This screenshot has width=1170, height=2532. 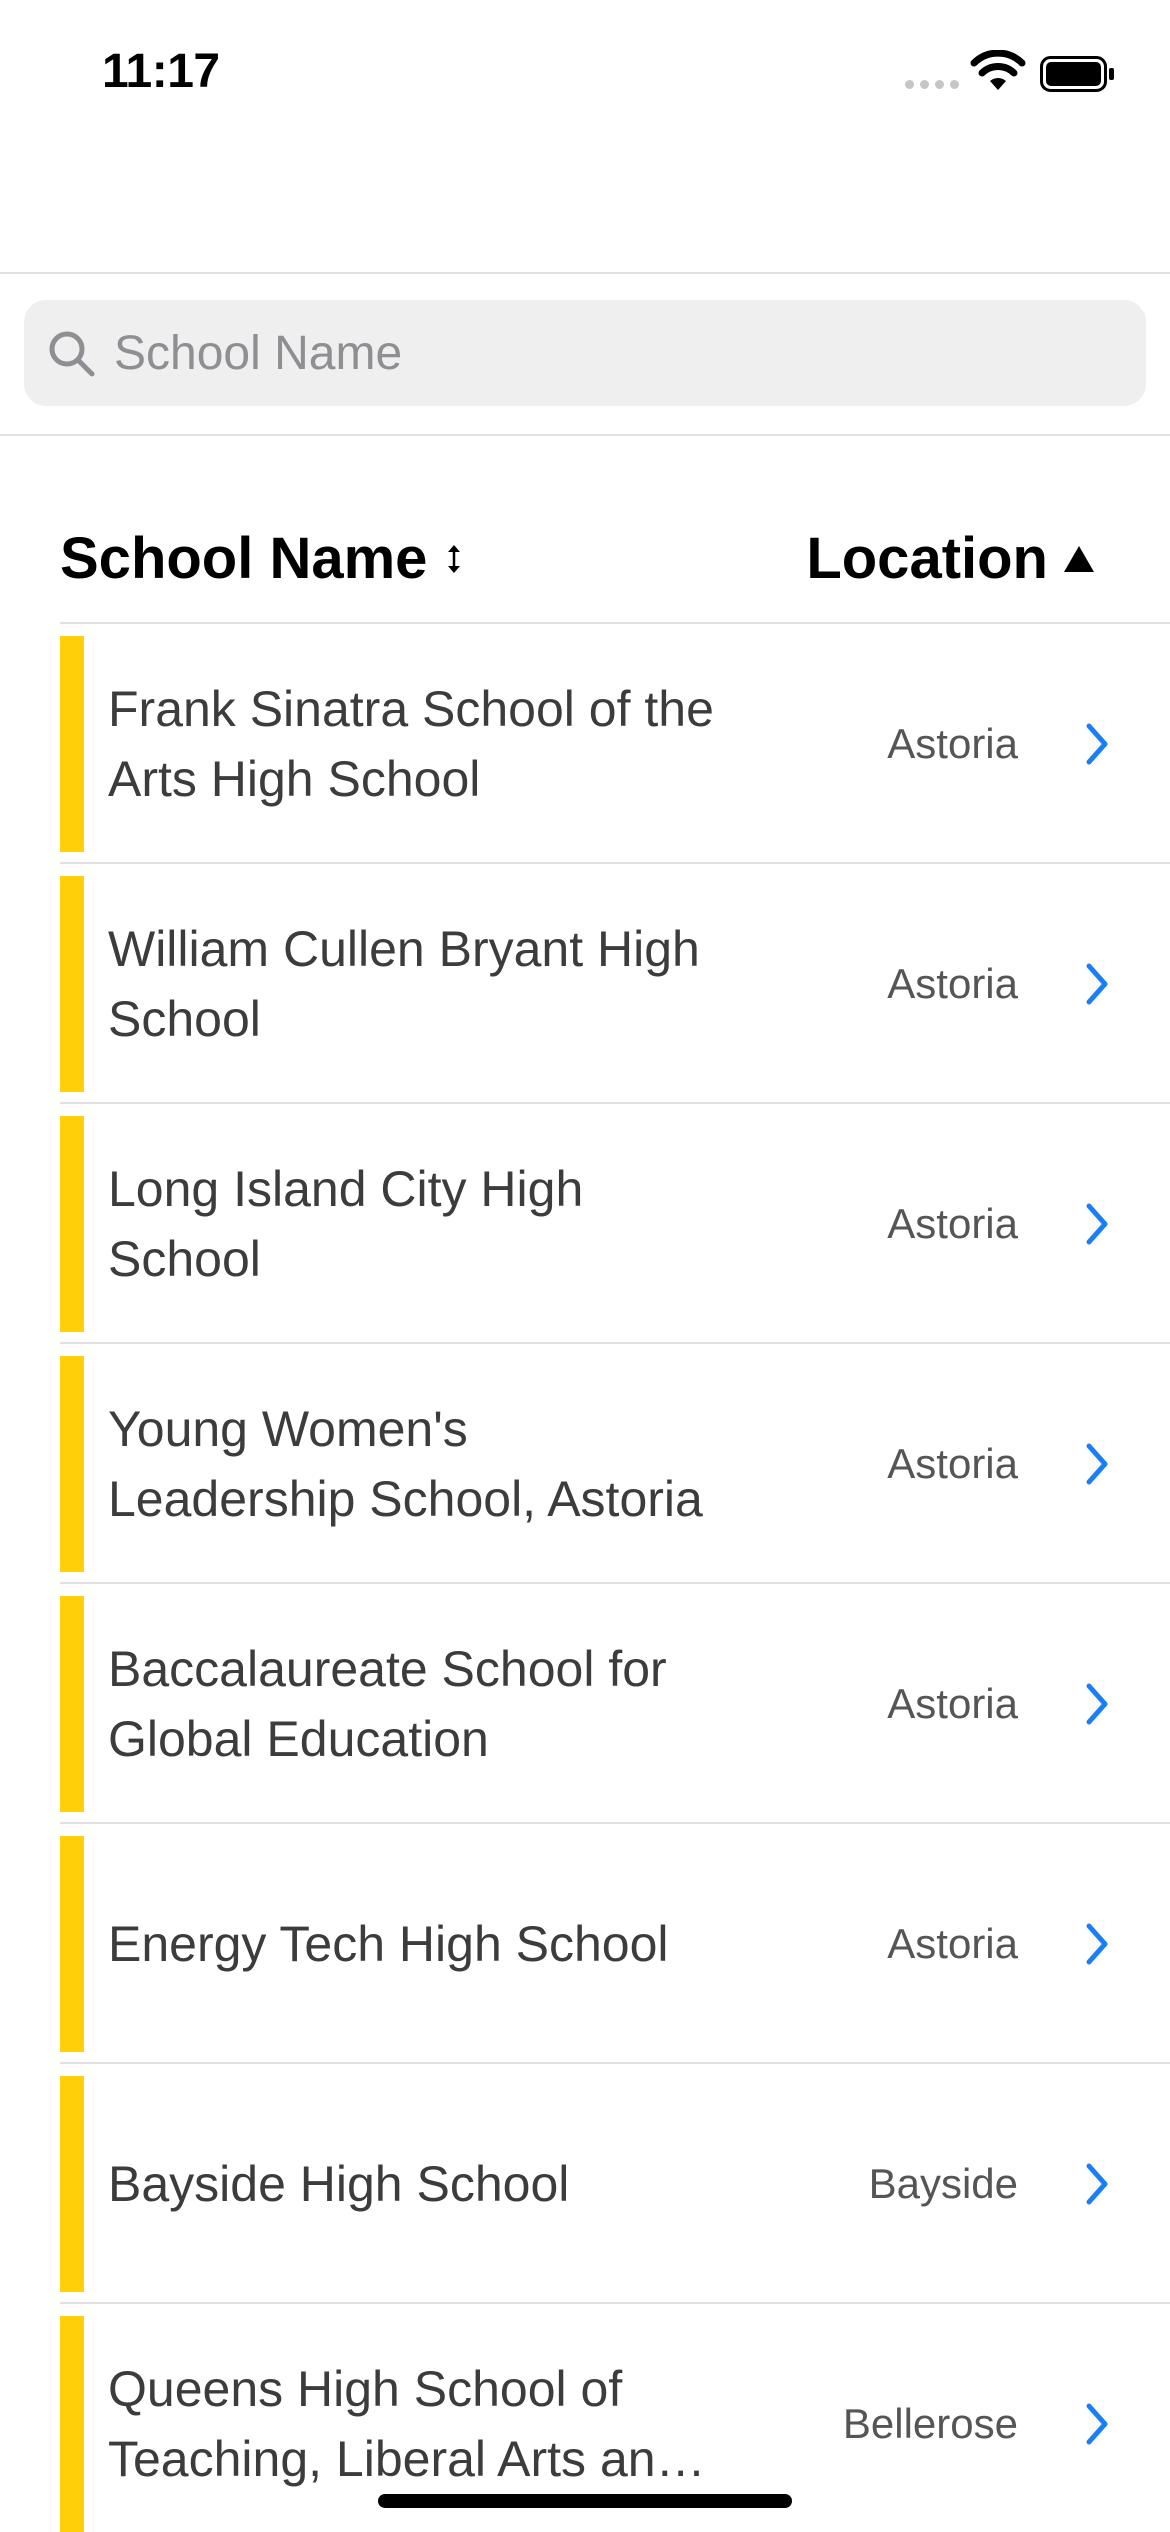 What do you see at coordinates (932, 84) in the screenshot?
I see `cellular-signal-icon` at bounding box center [932, 84].